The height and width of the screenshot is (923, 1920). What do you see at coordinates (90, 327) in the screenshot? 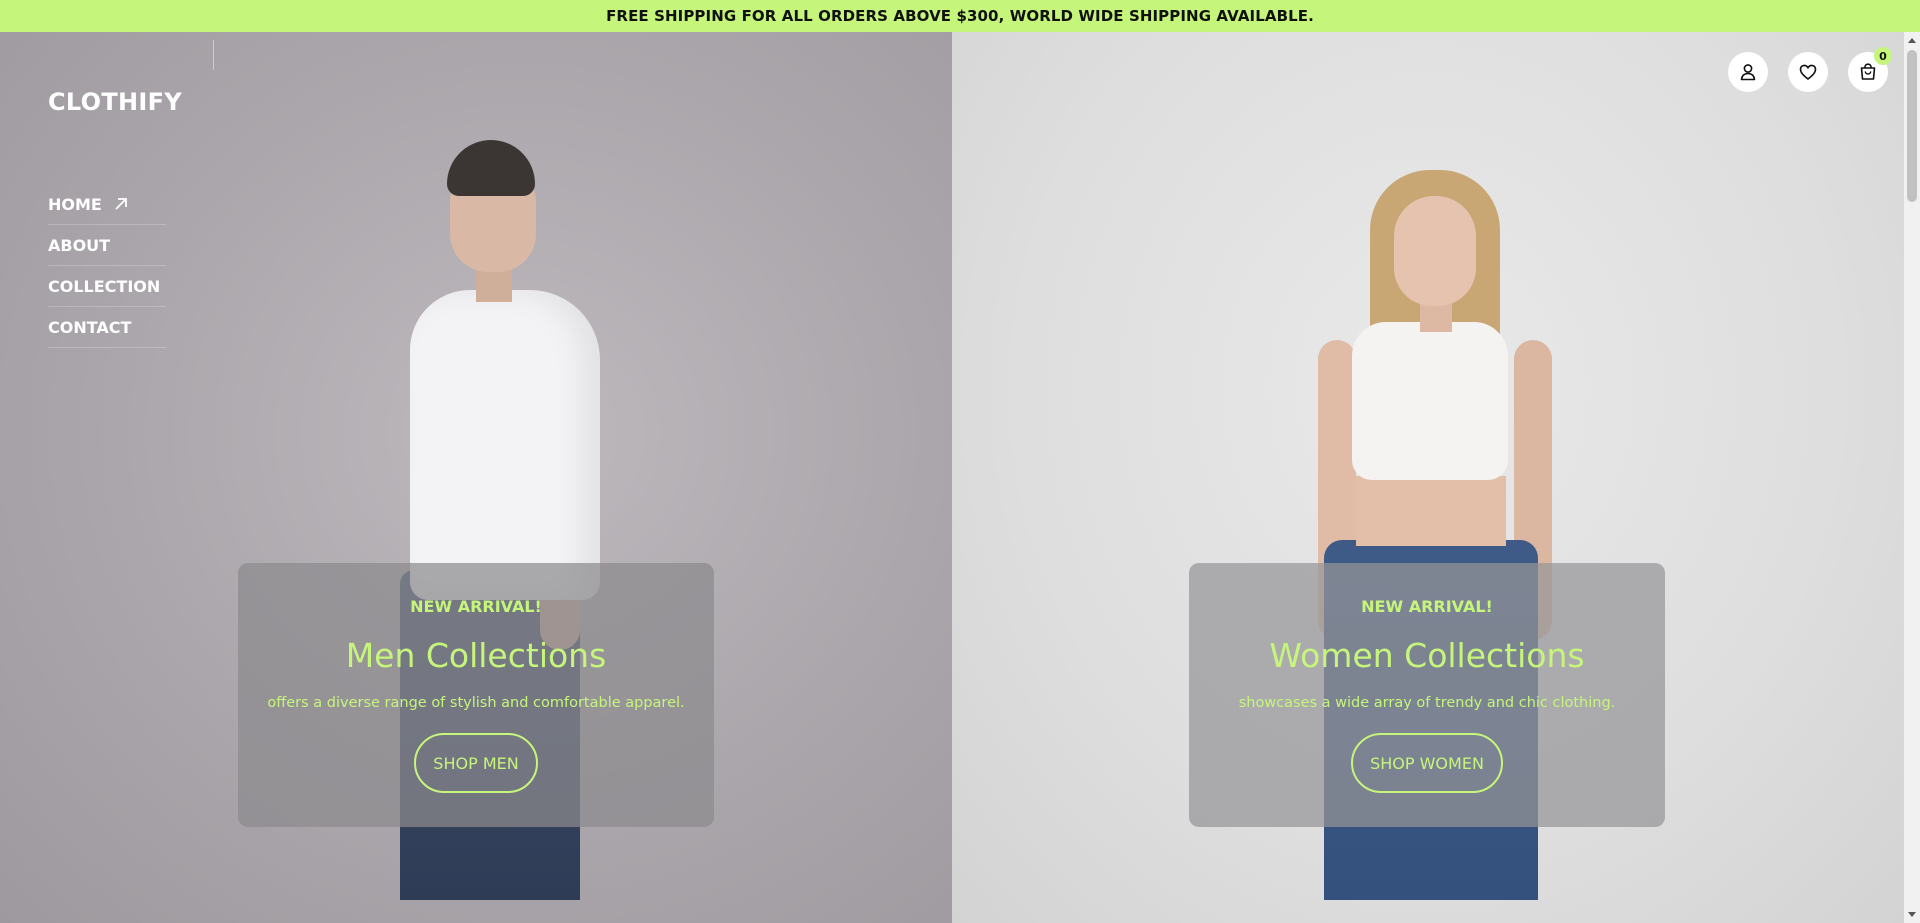
I see `nav-item-label: CONTACT` at bounding box center [90, 327].